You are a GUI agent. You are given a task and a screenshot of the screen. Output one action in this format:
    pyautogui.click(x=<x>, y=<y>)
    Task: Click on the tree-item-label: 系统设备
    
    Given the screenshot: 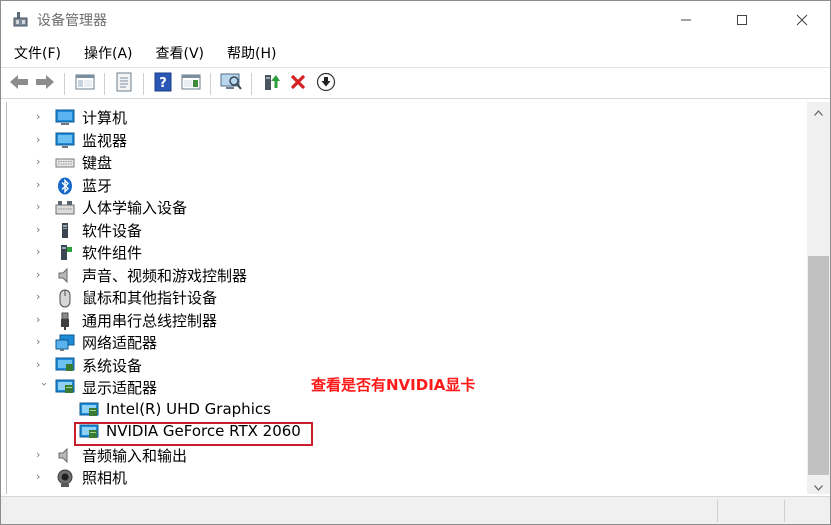 What is the action you would take?
    pyautogui.click(x=112, y=366)
    